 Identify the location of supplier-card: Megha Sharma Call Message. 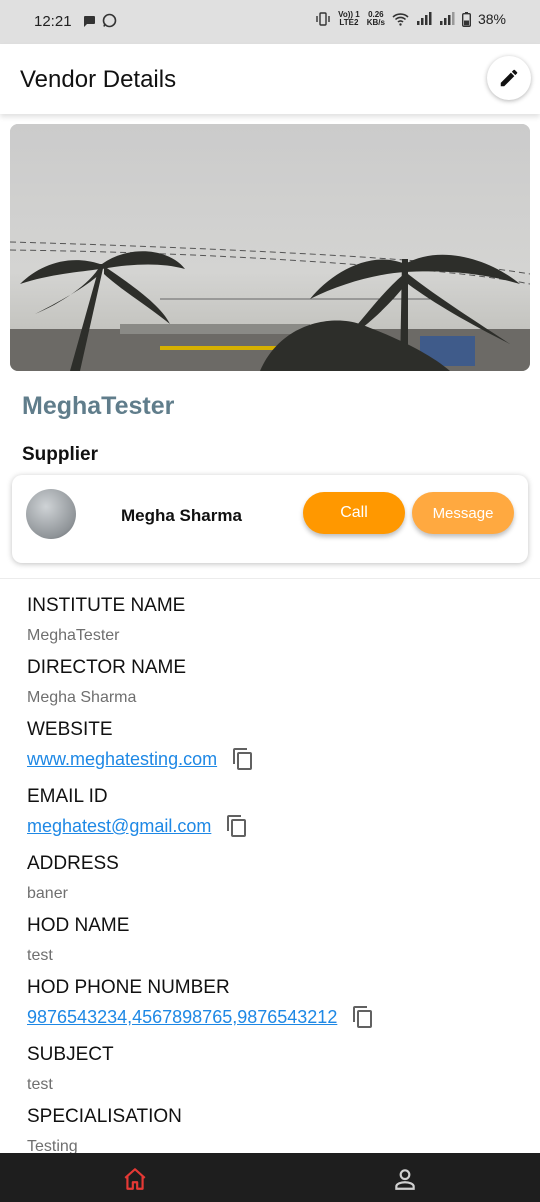
(270, 519).